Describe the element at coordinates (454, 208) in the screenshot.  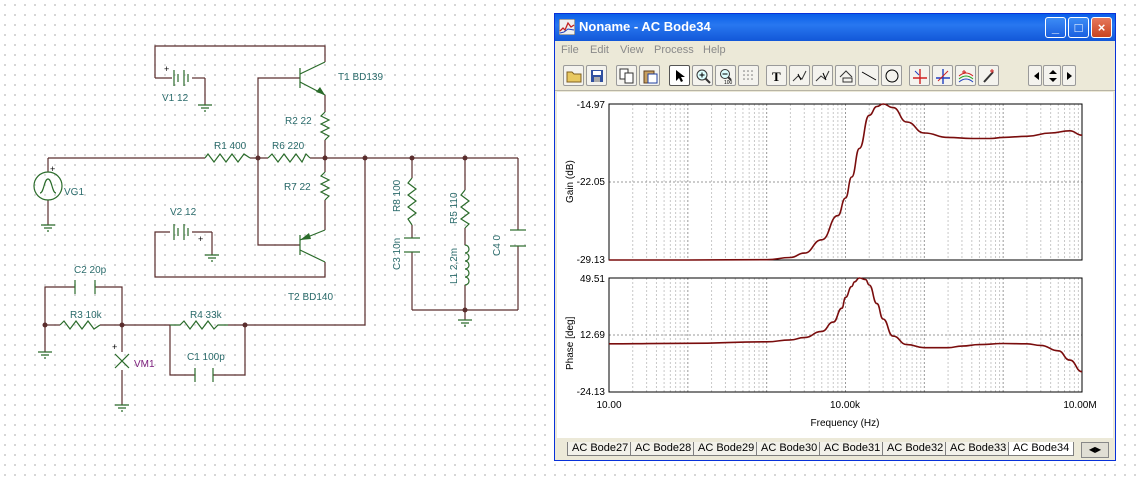
I see `label-r5: R5 110` at that location.